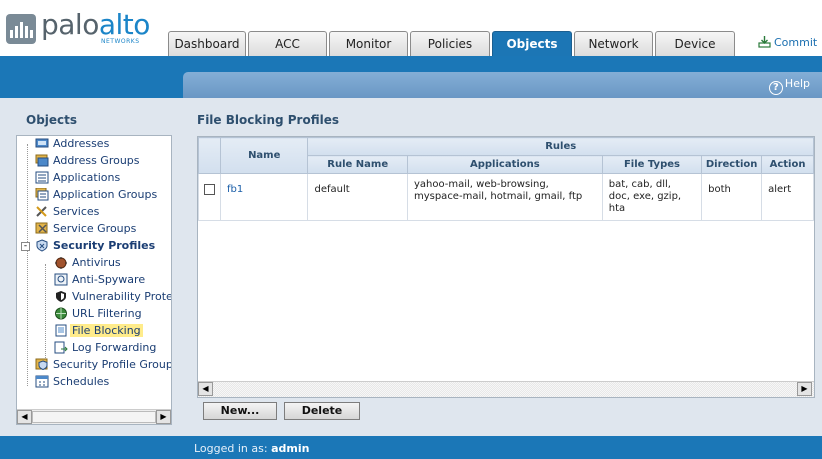  Describe the element at coordinates (42, 245) in the screenshot. I see `security-profiles-icon` at that location.